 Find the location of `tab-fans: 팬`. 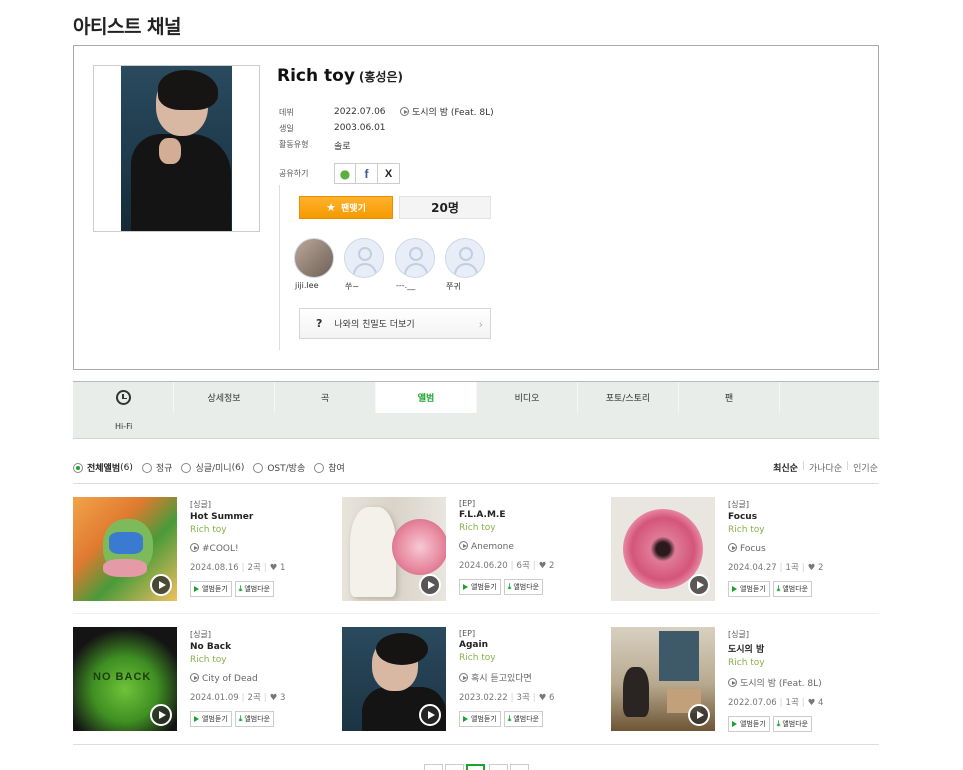

tab-fans: 팬 is located at coordinates (729, 397).